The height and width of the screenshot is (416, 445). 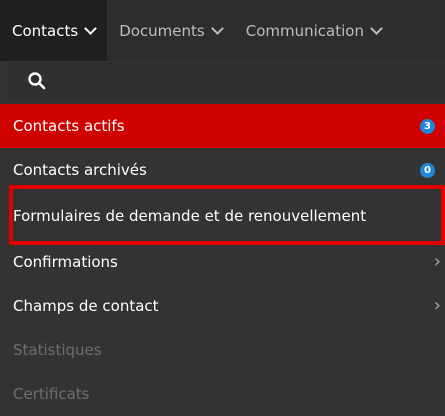 What do you see at coordinates (45, 30) in the screenshot?
I see `tab-contacts-label: Contacts` at bounding box center [45, 30].